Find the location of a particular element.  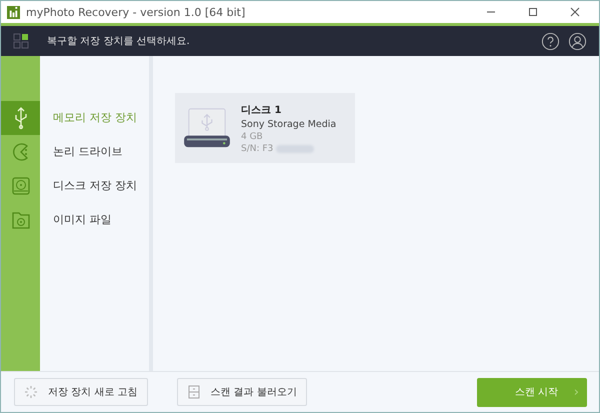

usb-drive-icon is located at coordinates (207, 128).